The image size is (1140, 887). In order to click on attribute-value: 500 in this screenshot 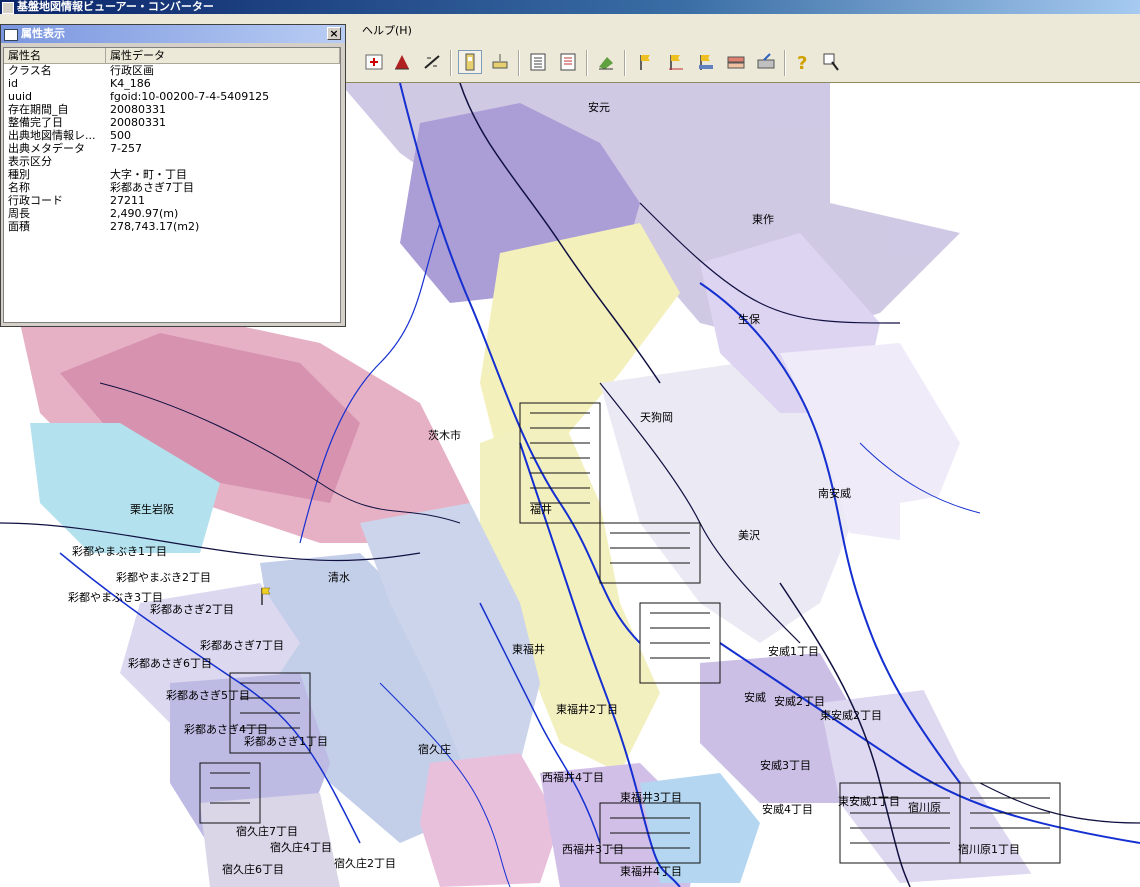, I will do `click(120, 135)`.